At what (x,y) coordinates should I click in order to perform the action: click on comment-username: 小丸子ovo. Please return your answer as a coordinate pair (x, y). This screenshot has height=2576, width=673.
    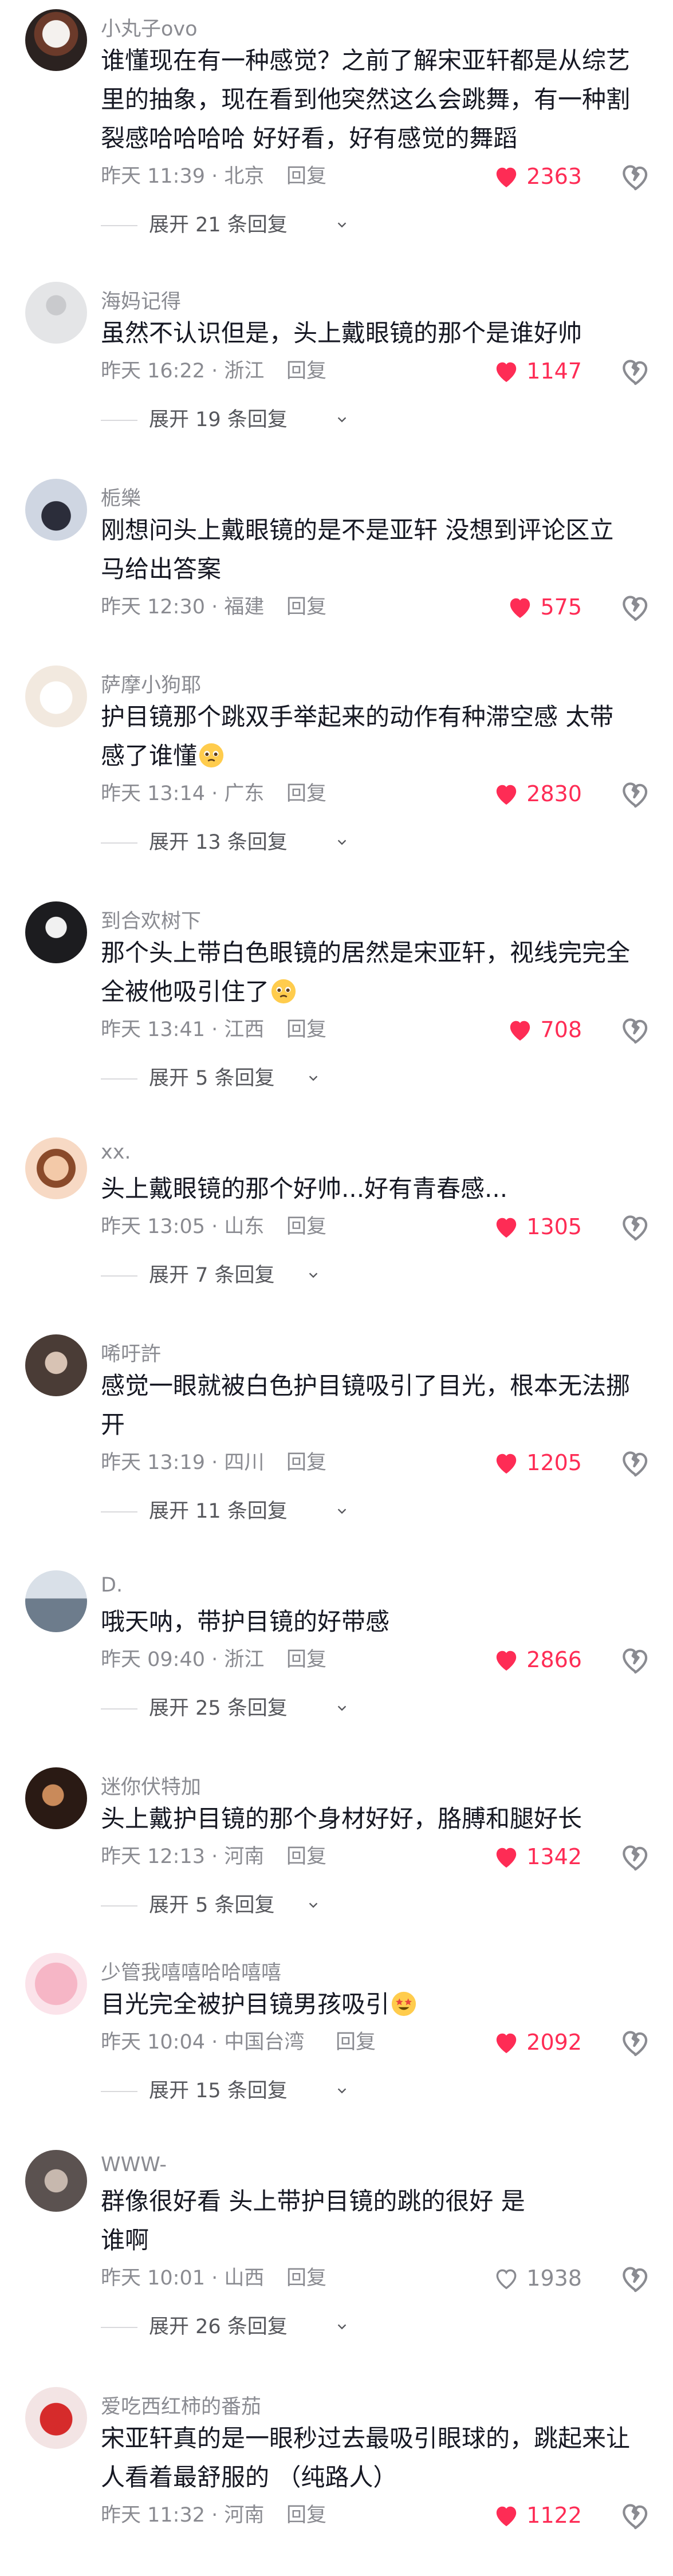
    Looking at the image, I should click on (149, 27).